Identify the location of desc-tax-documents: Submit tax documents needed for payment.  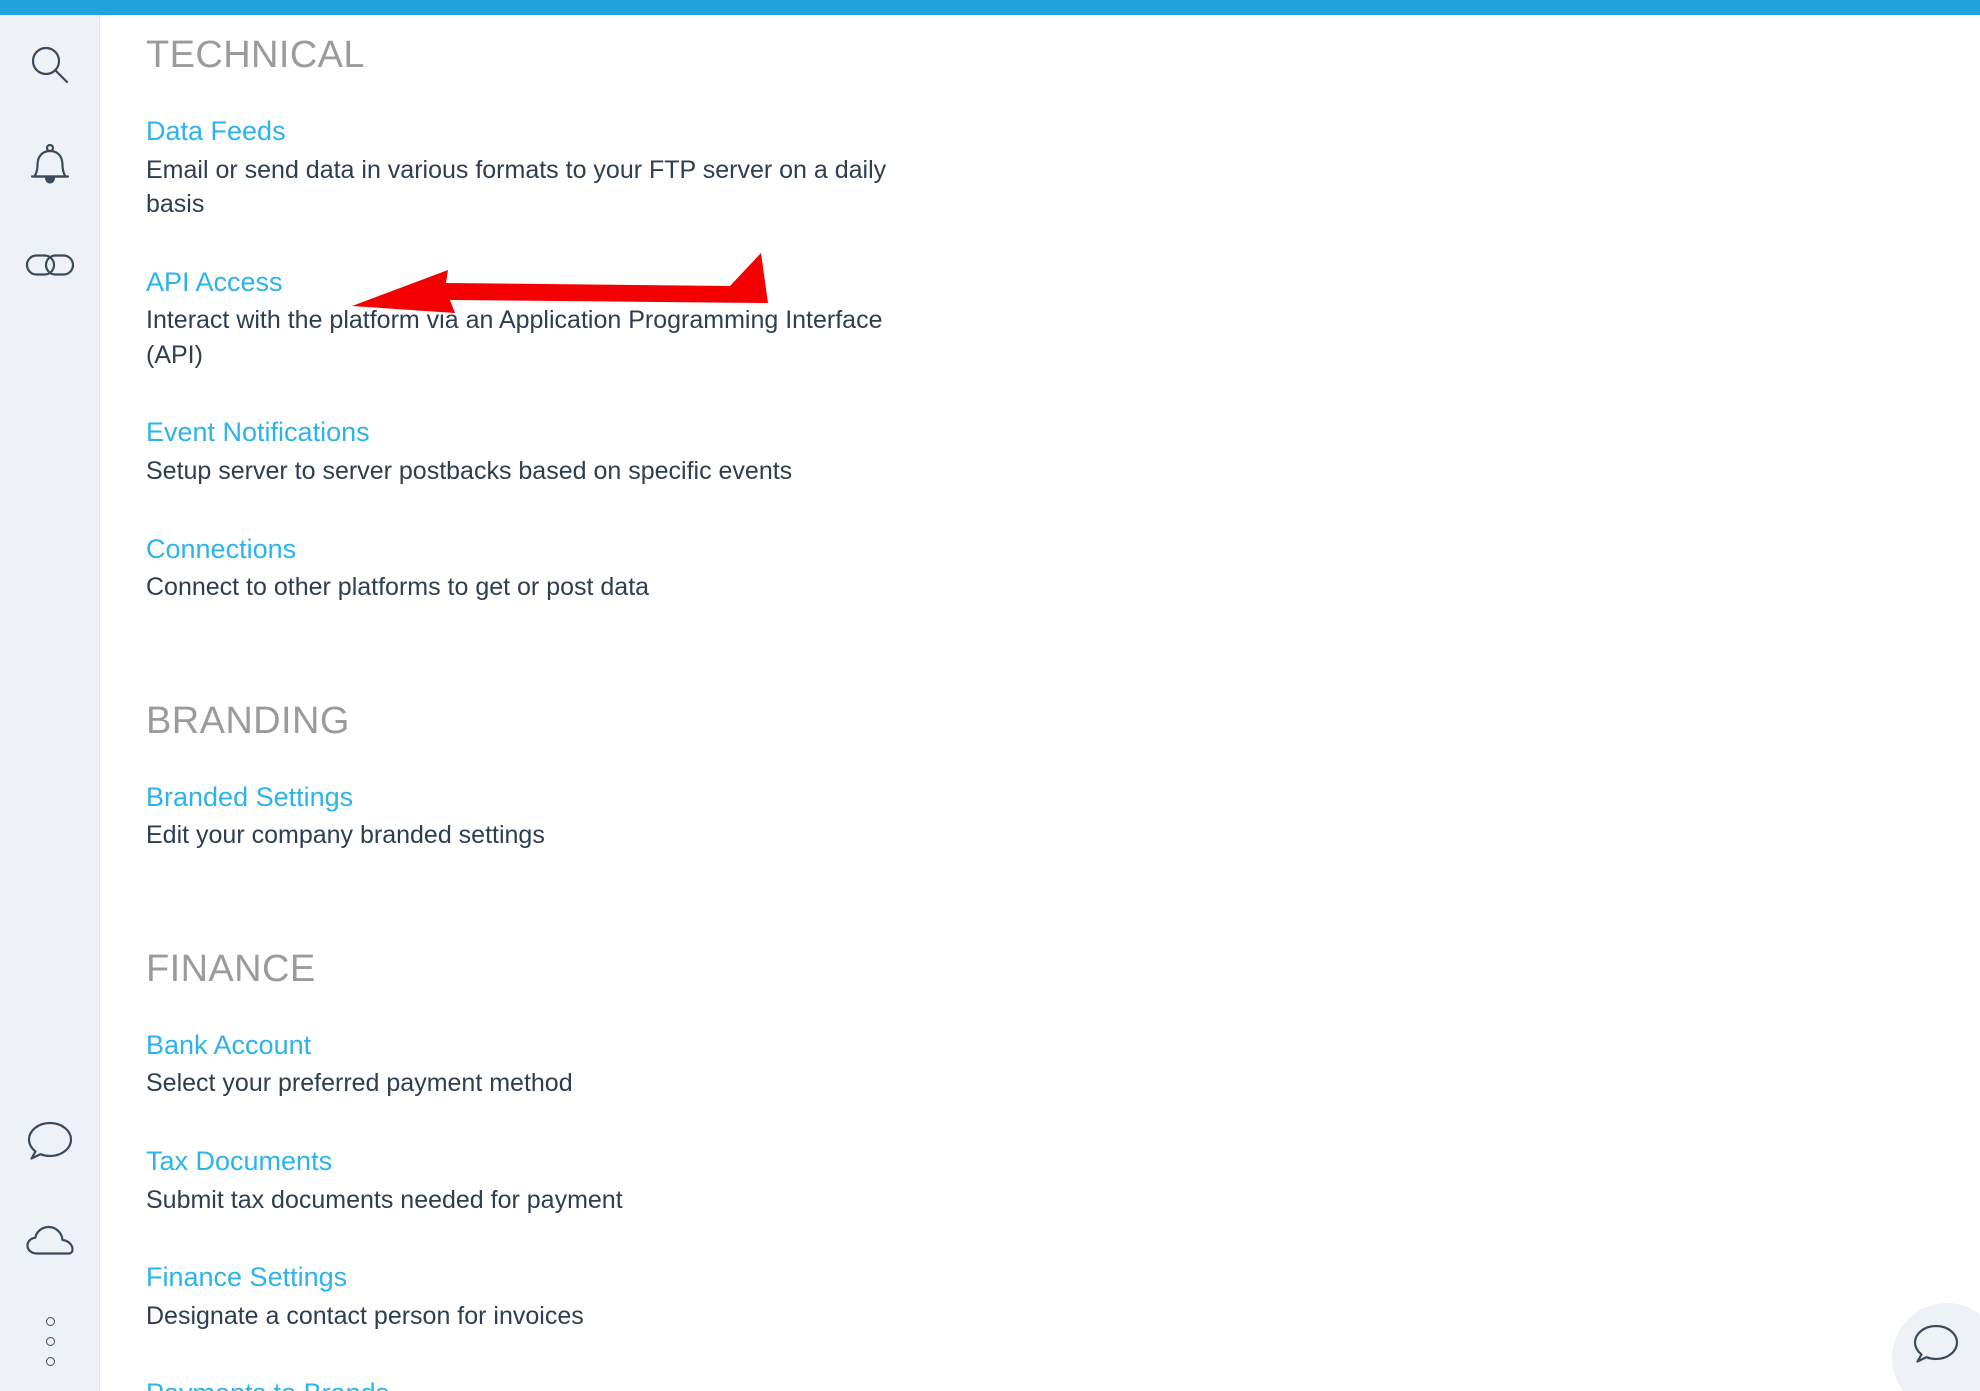
(384, 1199).